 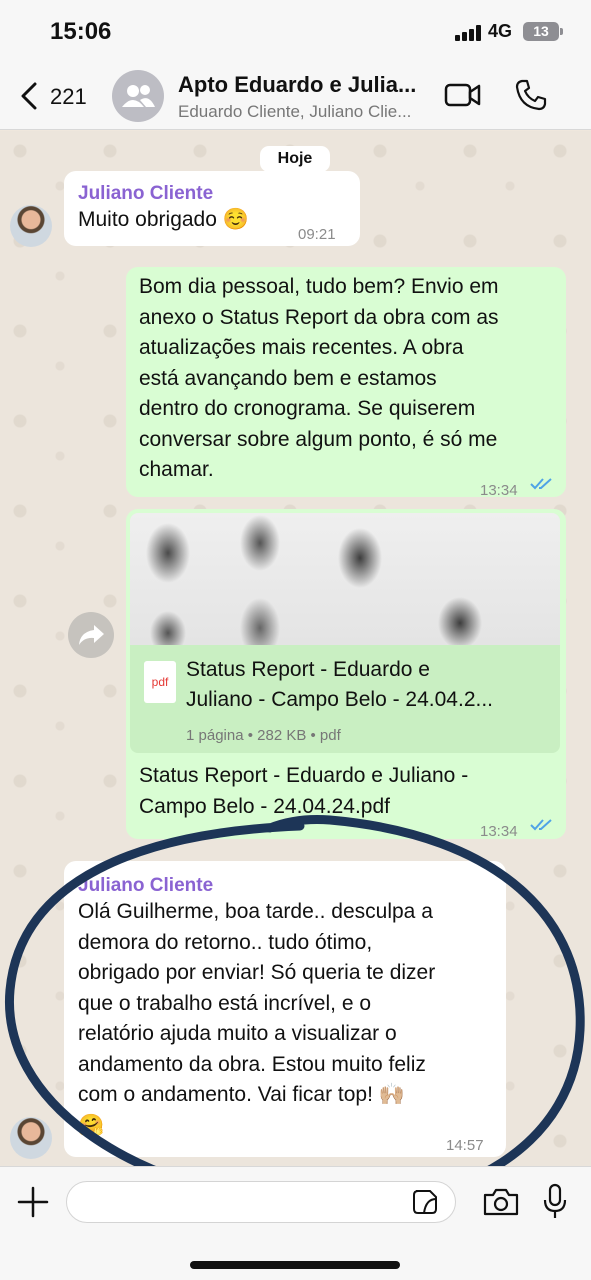 I want to click on forward-icon, so click(x=91, y=635).